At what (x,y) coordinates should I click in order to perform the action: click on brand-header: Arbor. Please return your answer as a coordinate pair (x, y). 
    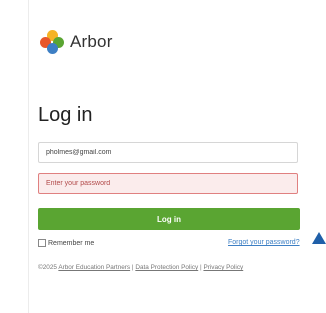
    Looking at the image, I should click on (76, 42).